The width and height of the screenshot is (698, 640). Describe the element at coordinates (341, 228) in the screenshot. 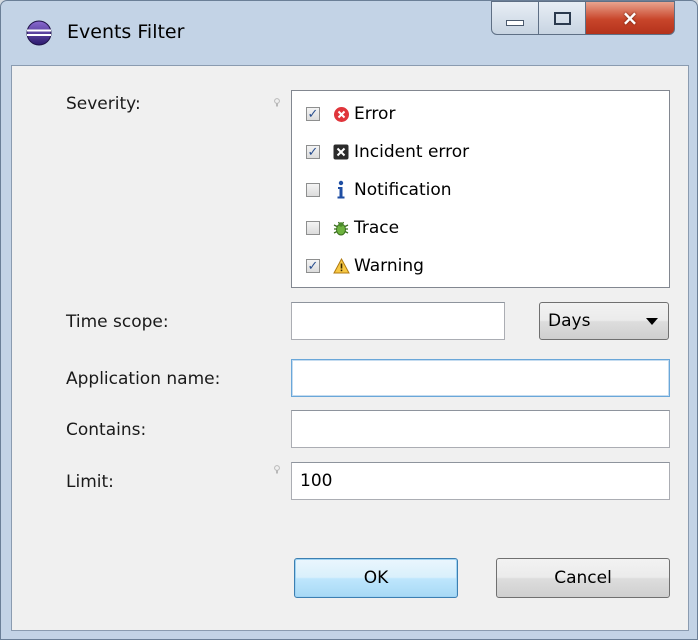

I see `bug-icon` at that location.